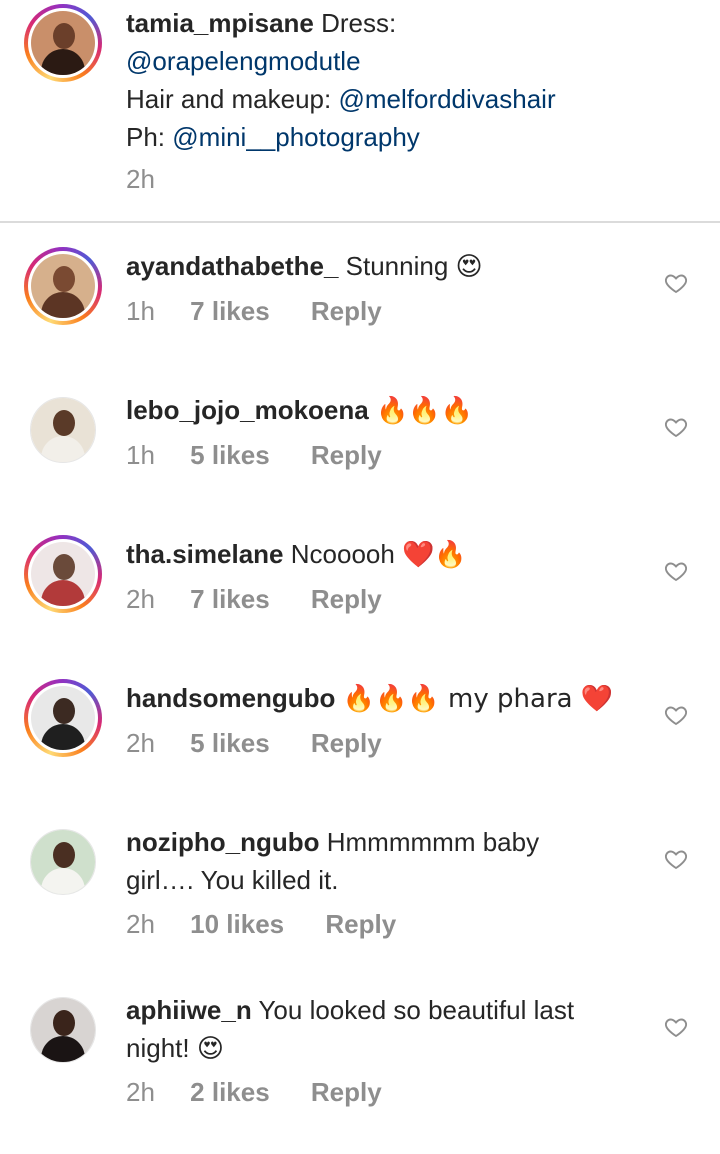  I want to click on comment-username: ayandathabethe_, so click(232, 266).